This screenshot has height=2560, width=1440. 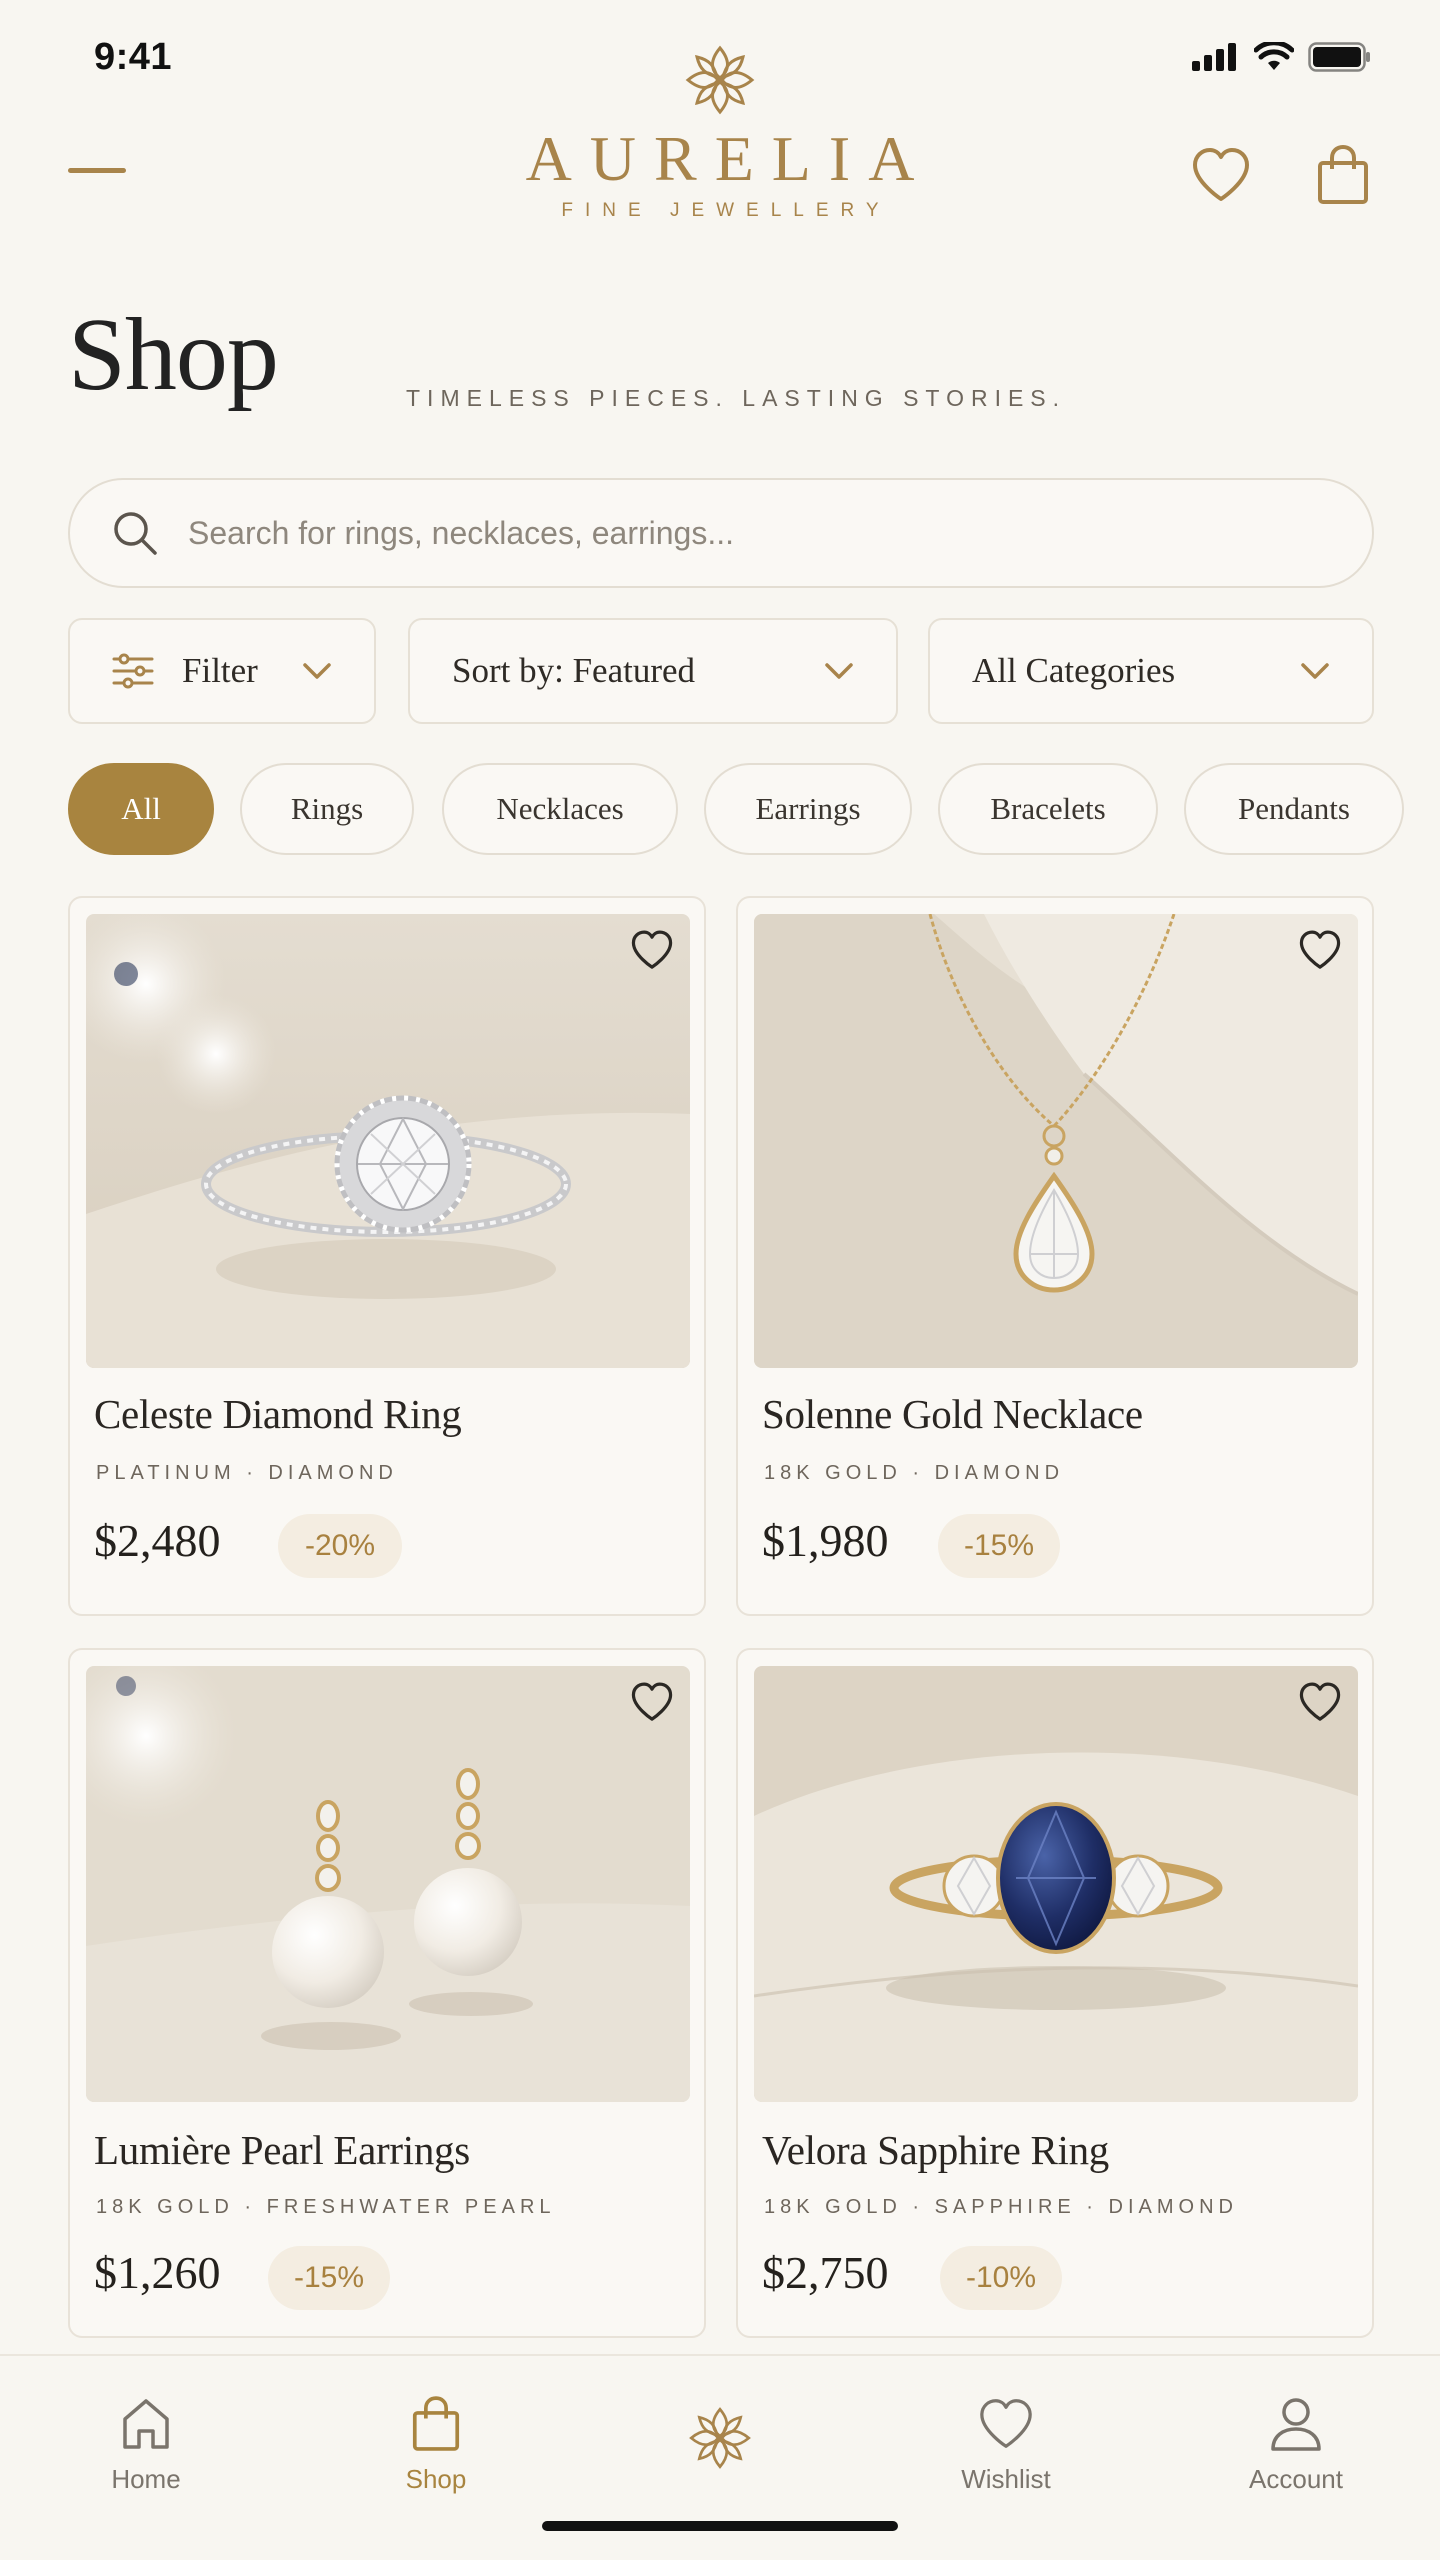 I want to click on nav-account-label: Account, so click(x=1296, y=2479).